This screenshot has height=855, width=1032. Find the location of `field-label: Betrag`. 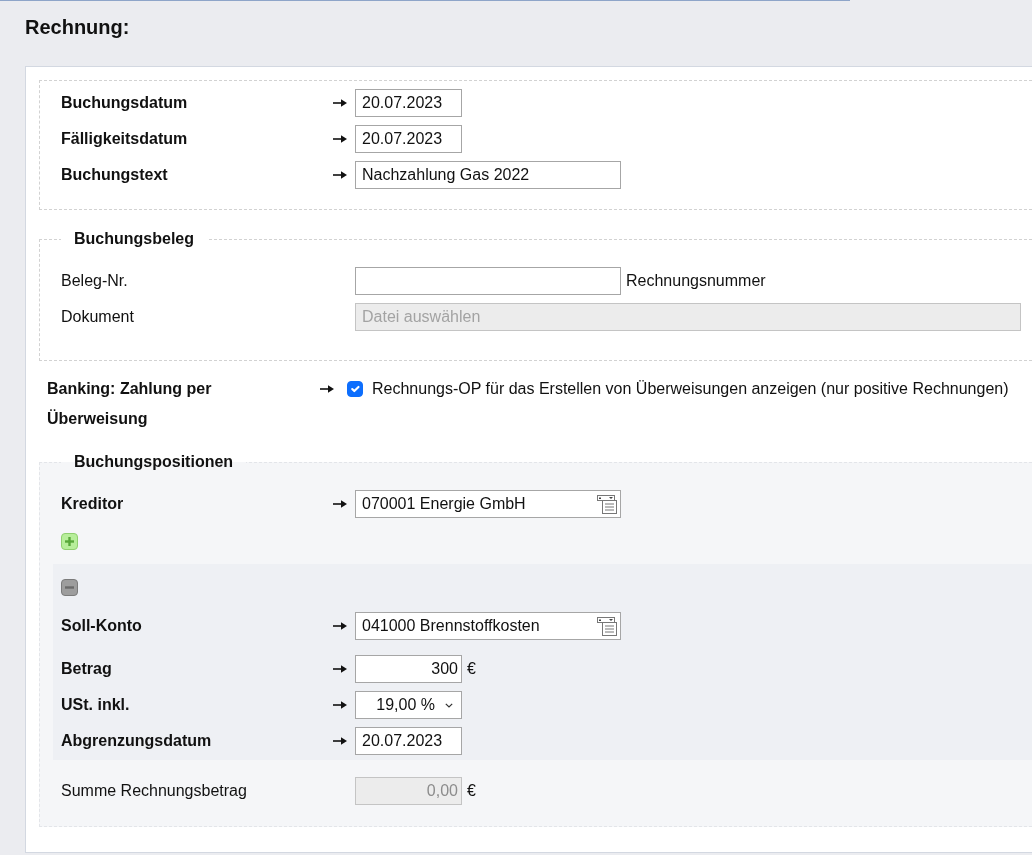

field-label: Betrag is located at coordinates (87, 669).